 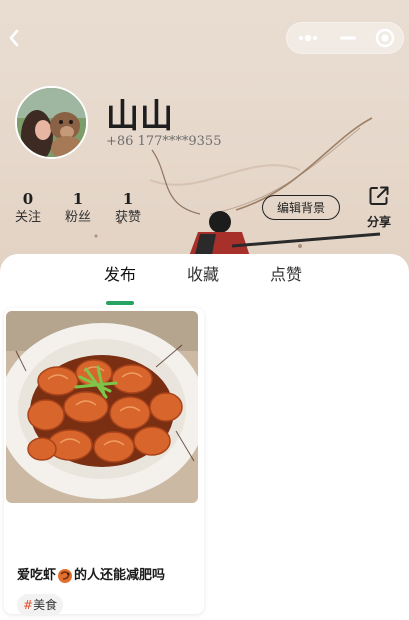 I want to click on share-button: 分享, so click(x=379, y=207).